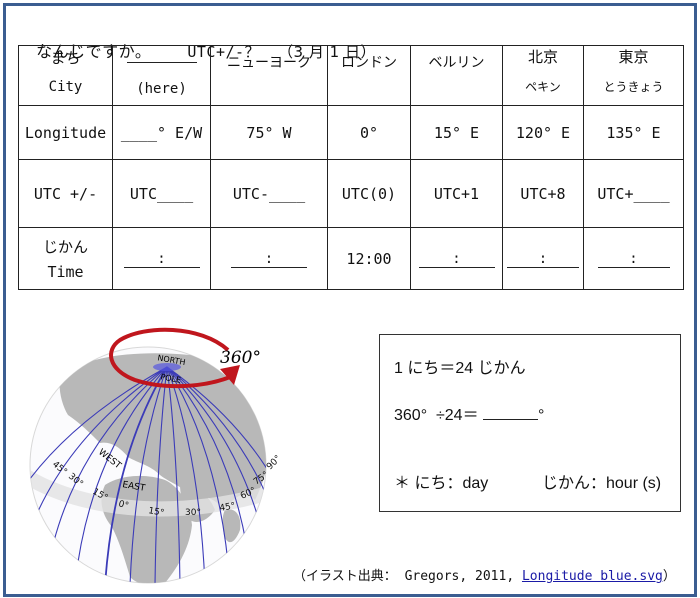 This screenshot has width=700, height=598. I want to click on time-beijing-cell: :, so click(543, 258).